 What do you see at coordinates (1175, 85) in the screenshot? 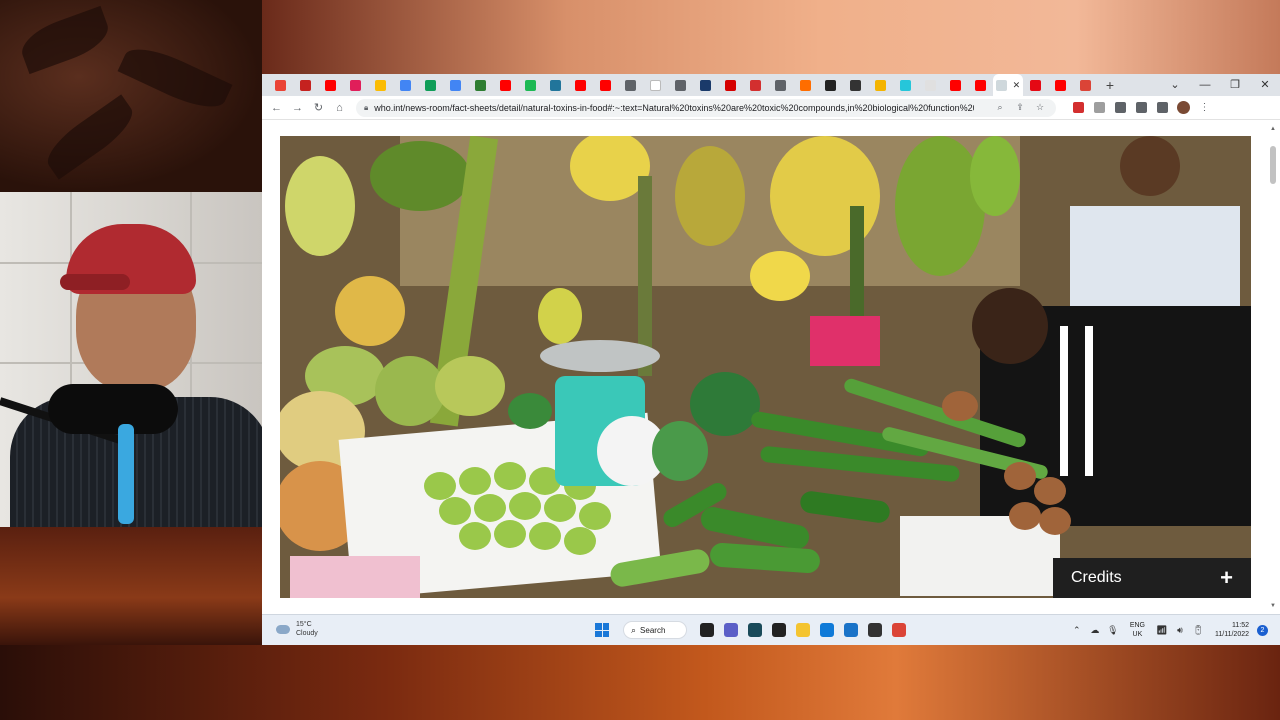
I see `tab-search-icon: ⌄` at bounding box center [1175, 85].